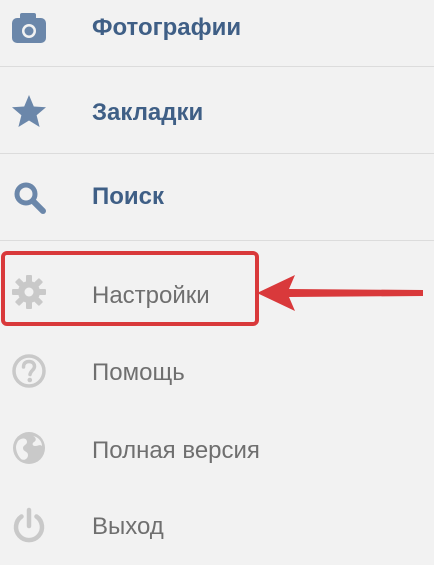 The height and width of the screenshot is (565, 434). Describe the element at coordinates (217, 240) in the screenshot. I see `divider` at that location.